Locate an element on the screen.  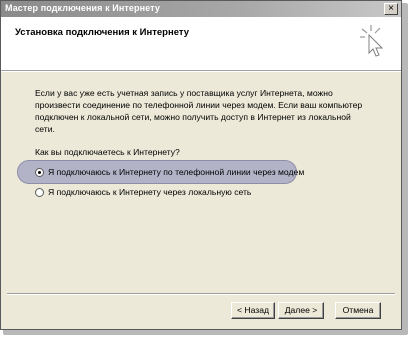
connection-wizard-icon is located at coordinates (372, 41).